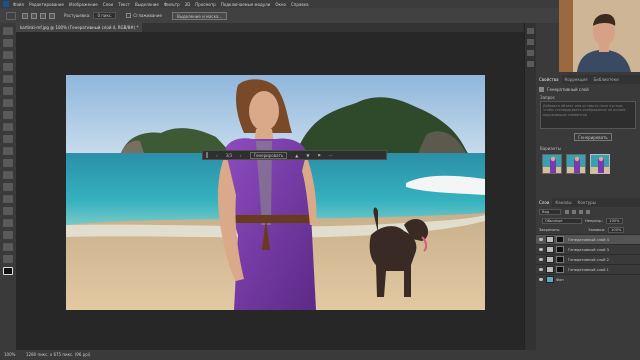 The image size is (640, 360). Describe the element at coordinates (205, 4) in the screenshot. I see `menu-view: Просмотр` at that location.